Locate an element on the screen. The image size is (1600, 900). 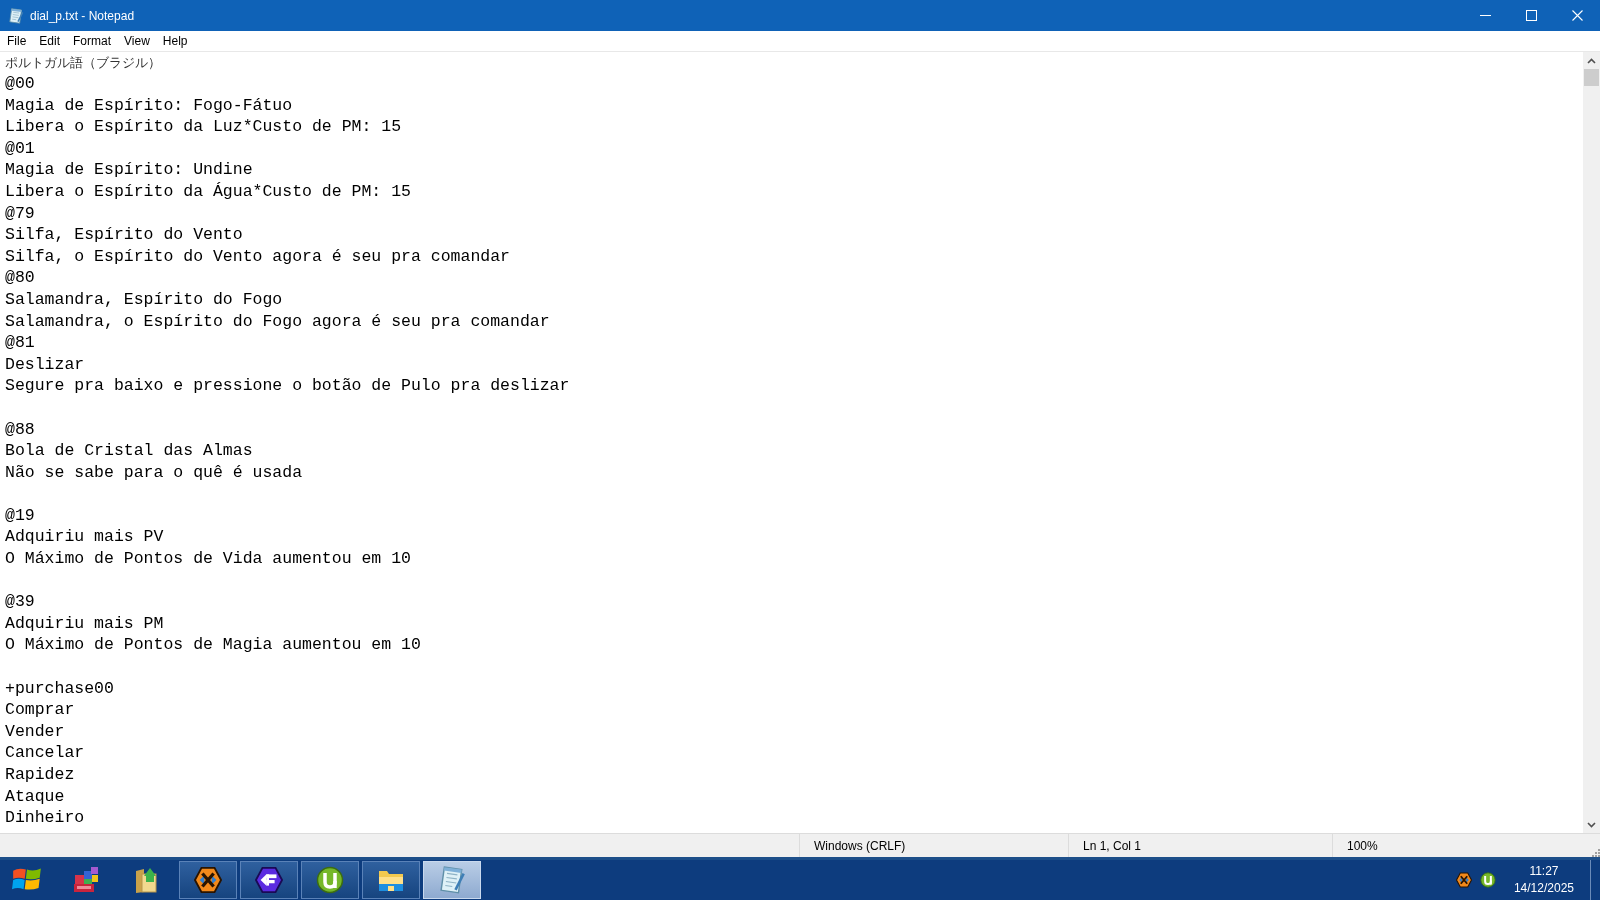
text-line: Dinheiro is located at coordinates (45, 818).